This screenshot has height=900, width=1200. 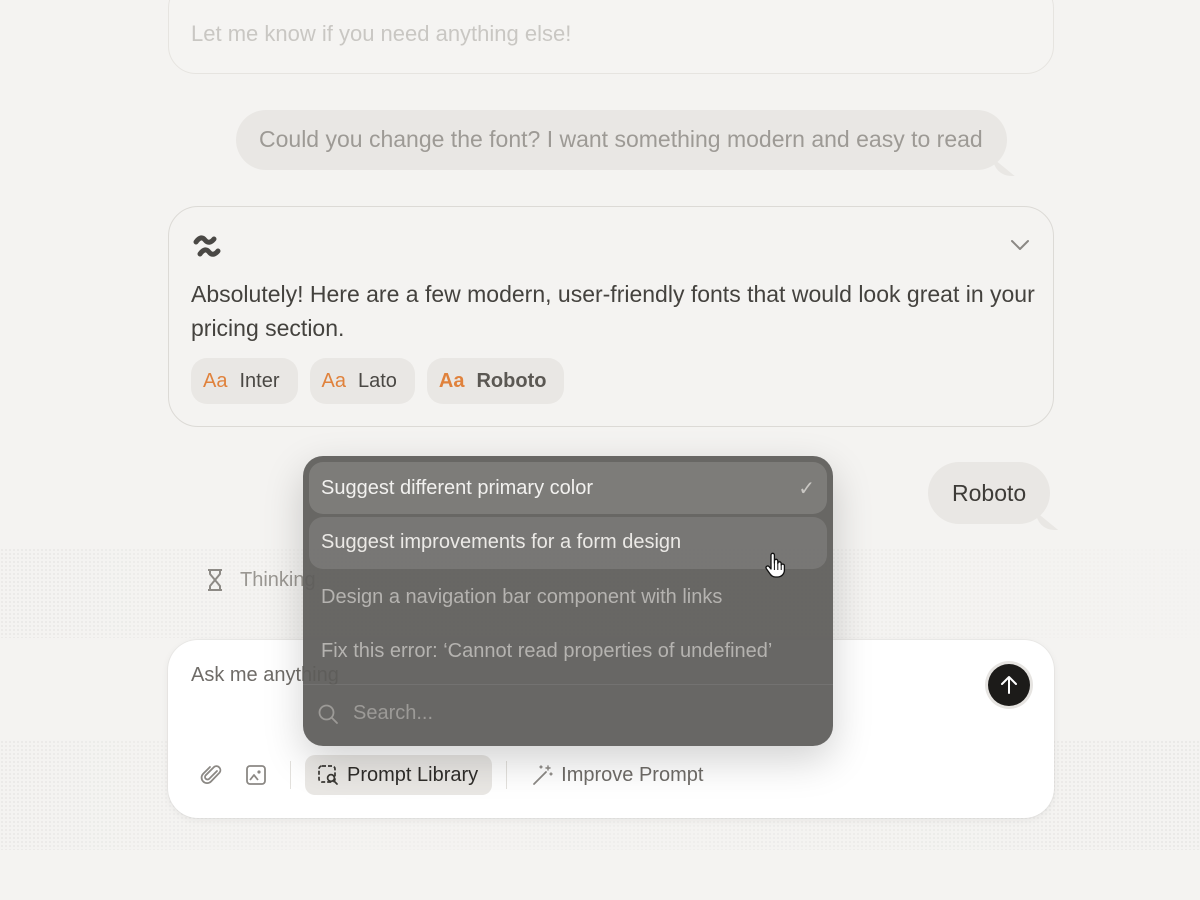 What do you see at coordinates (215, 580) in the screenshot?
I see `hourglass-icon` at bounding box center [215, 580].